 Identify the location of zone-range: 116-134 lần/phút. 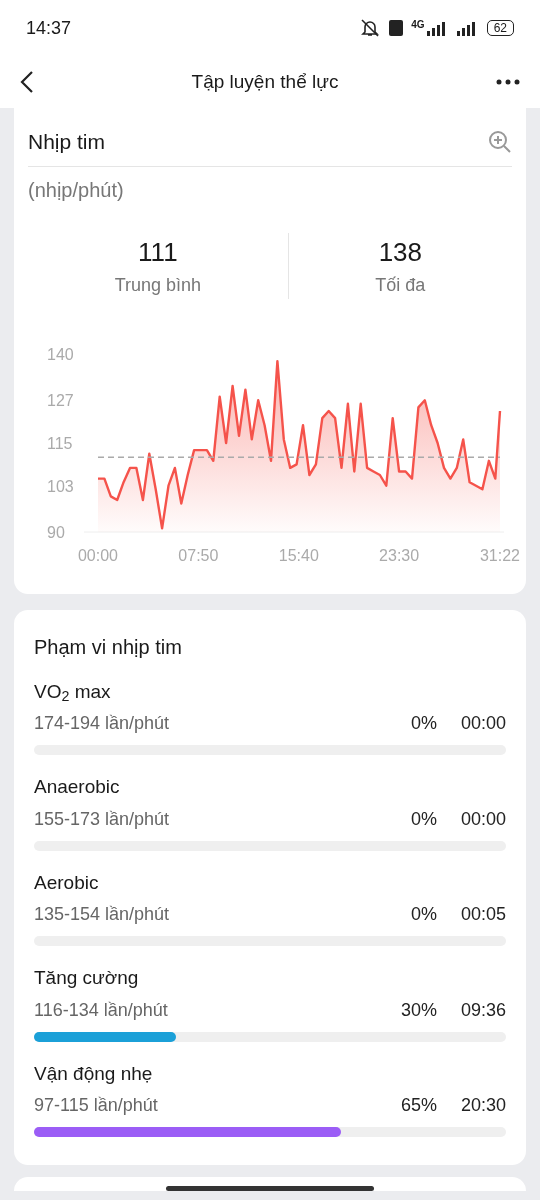
(101, 1010).